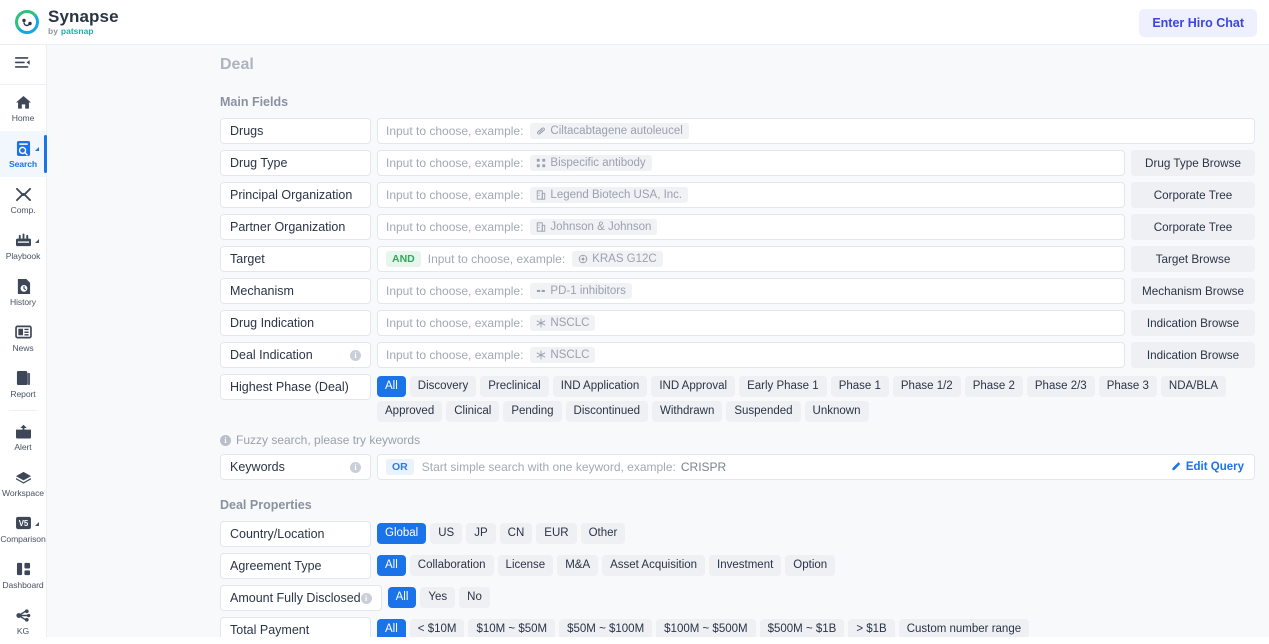  What do you see at coordinates (23, 437) in the screenshot?
I see `sidebar-item-alert: Alert` at bounding box center [23, 437].